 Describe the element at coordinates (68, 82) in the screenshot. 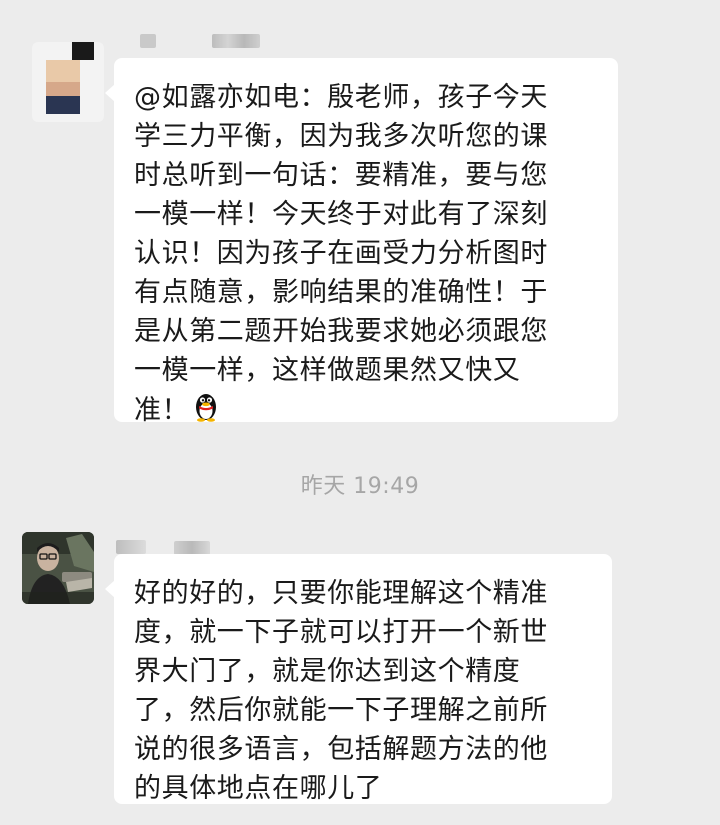

I see `sender-avatar-pixelated` at that location.